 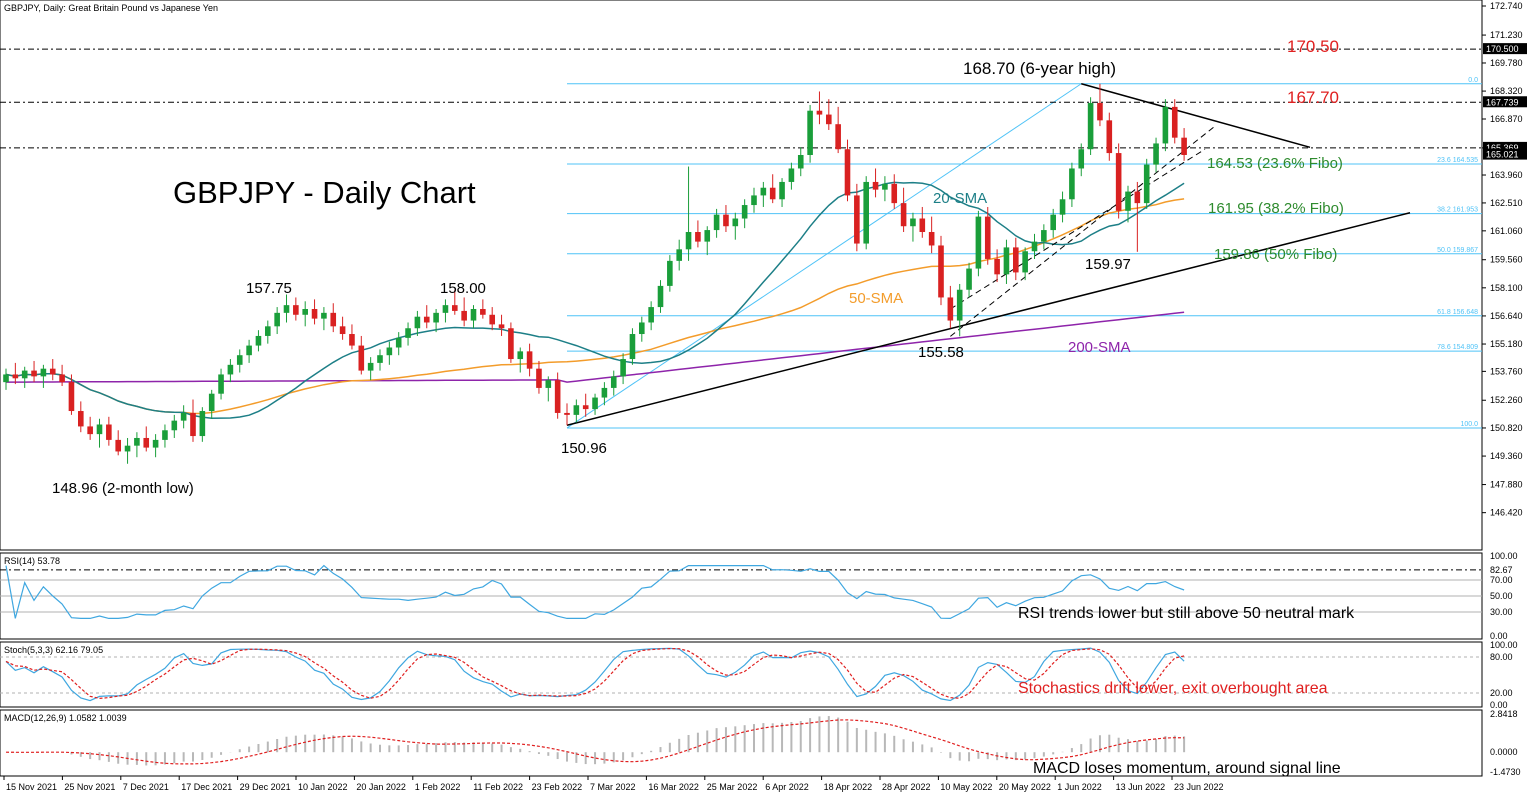 I want to click on x-tick-label: 20 May 2022, so click(x=1025, y=787).